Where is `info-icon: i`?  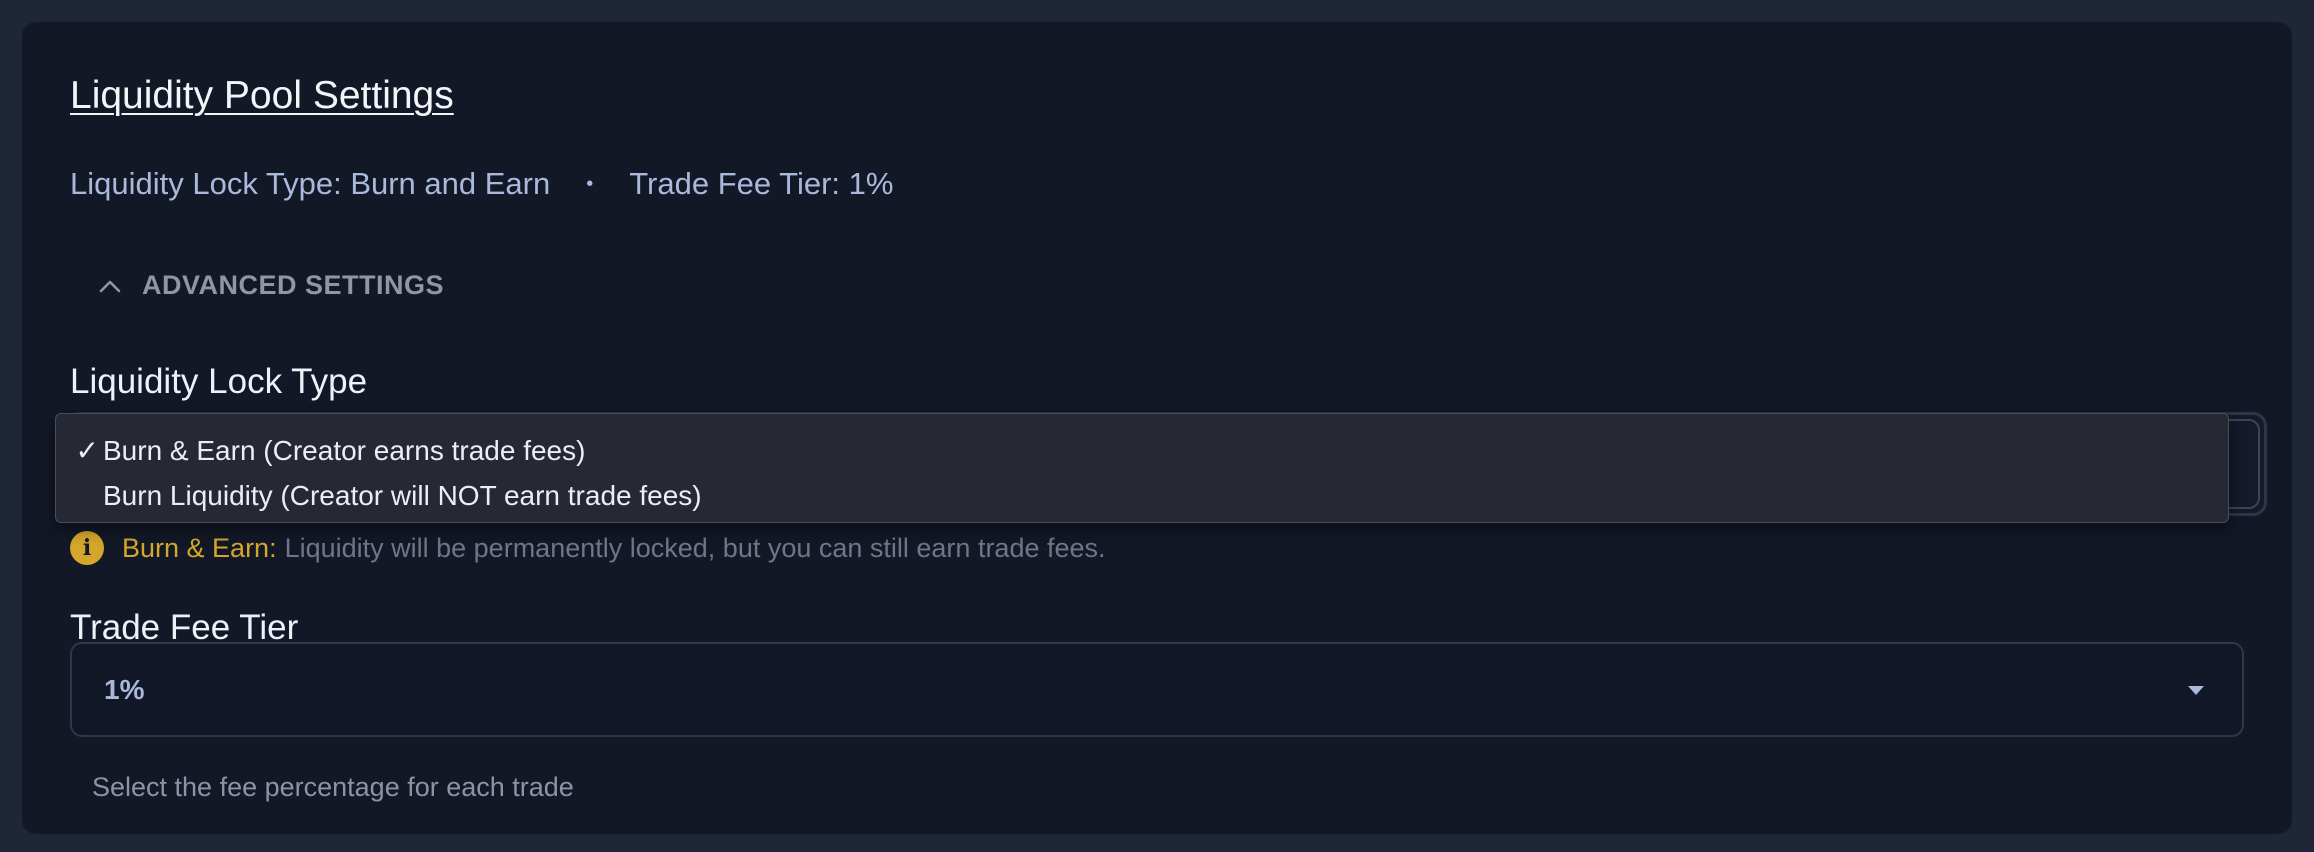 info-icon: i is located at coordinates (87, 548).